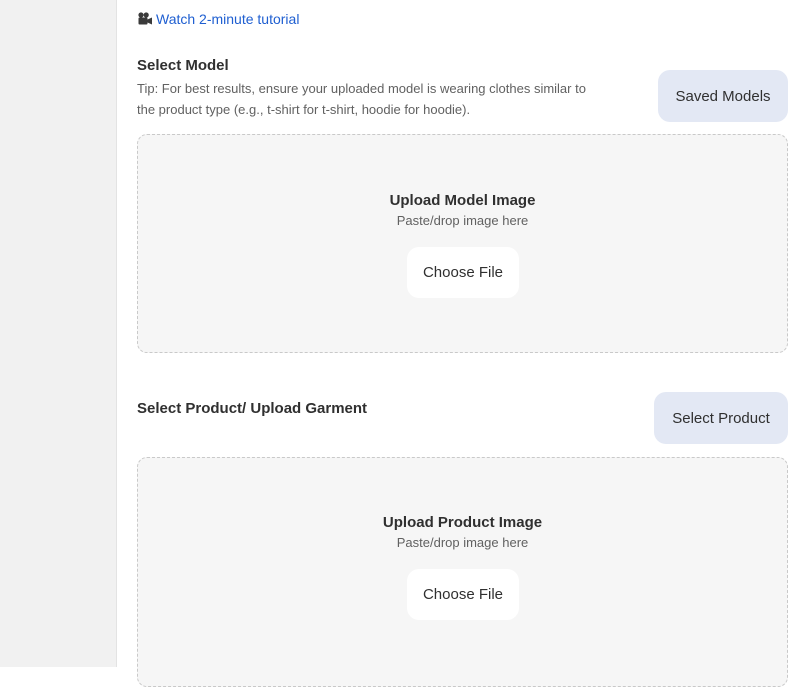 This screenshot has height=687, width=800. What do you see at coordinates (183, 65) in the screenshot?
I see `select-model-title: Select Model` at bounding box center [183, 65].